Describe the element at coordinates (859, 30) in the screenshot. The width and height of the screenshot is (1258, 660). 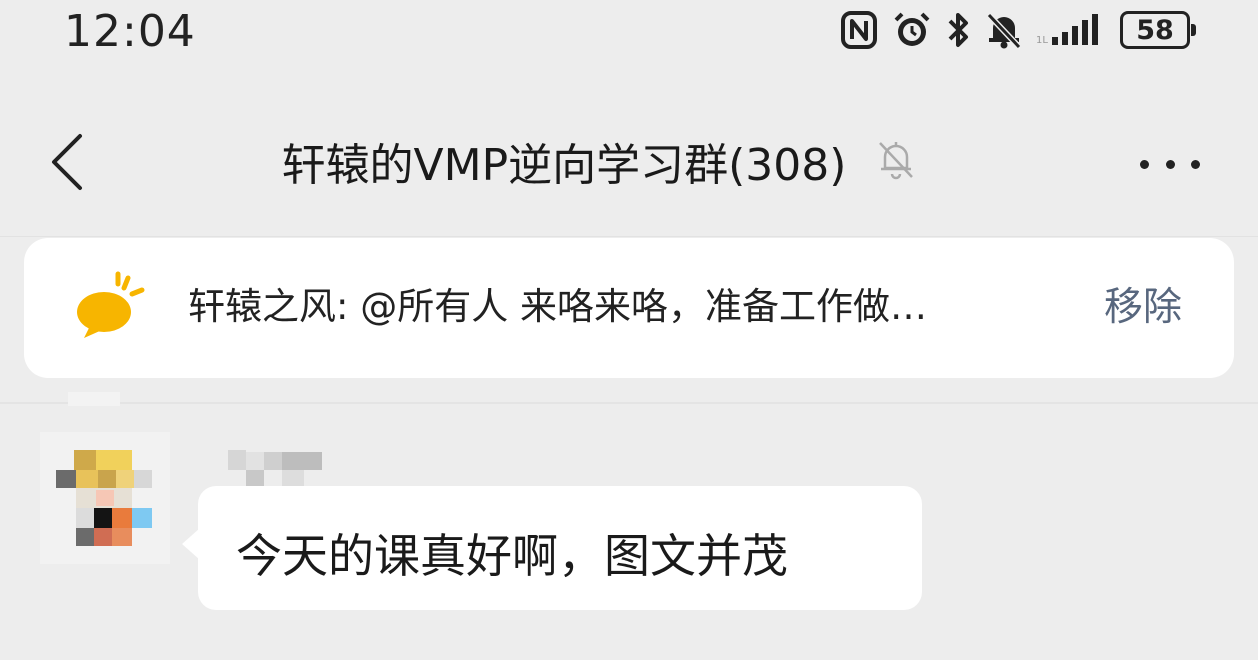
I see `nfc-icon` at that location.